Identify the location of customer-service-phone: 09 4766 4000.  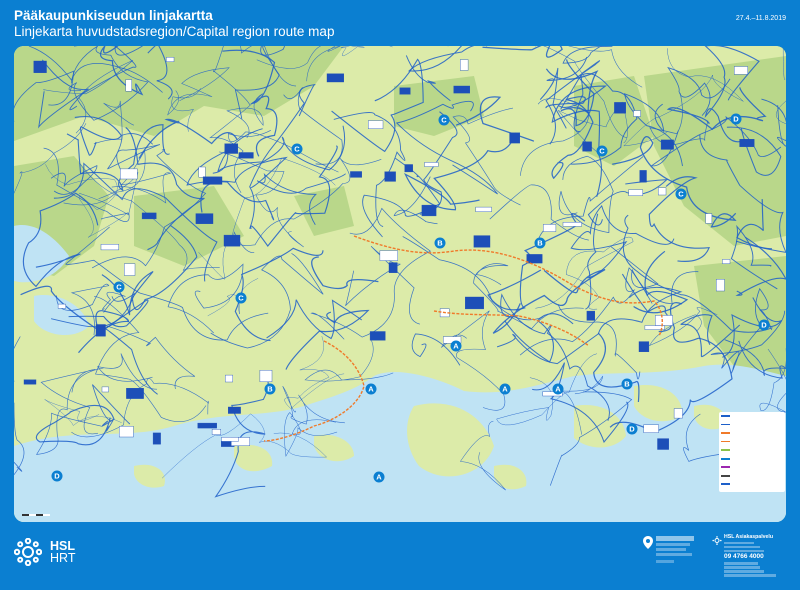
(757, 556).